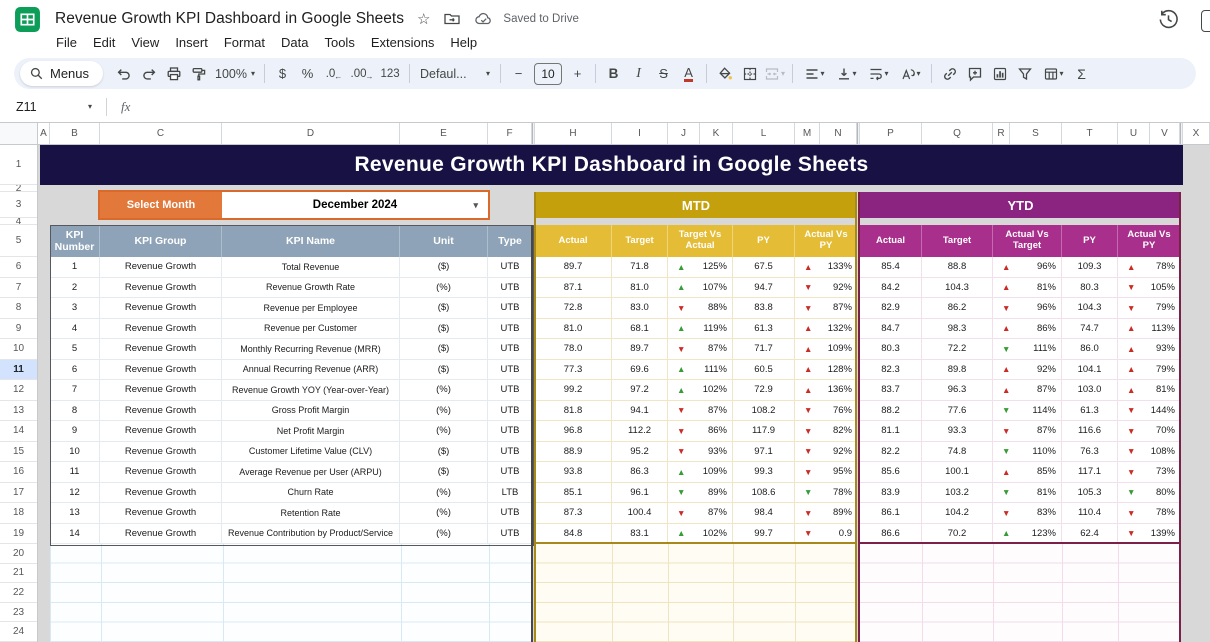 The height and width of the screenshot is (642, 1210). What do you see at coordinates (700, 431) in the screenshot?
I see `mtd-target-vs-actual-cell: ▼ 86%` at bounding box center [700, 431].